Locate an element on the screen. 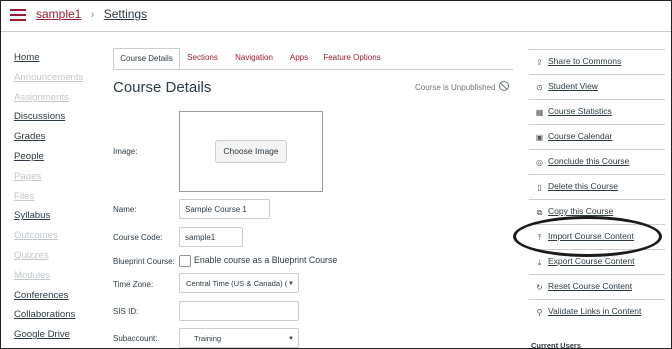 This screenshot has width=672, height=349. course-statistics-label: Course Statistics is located at coordinates (580, 111).